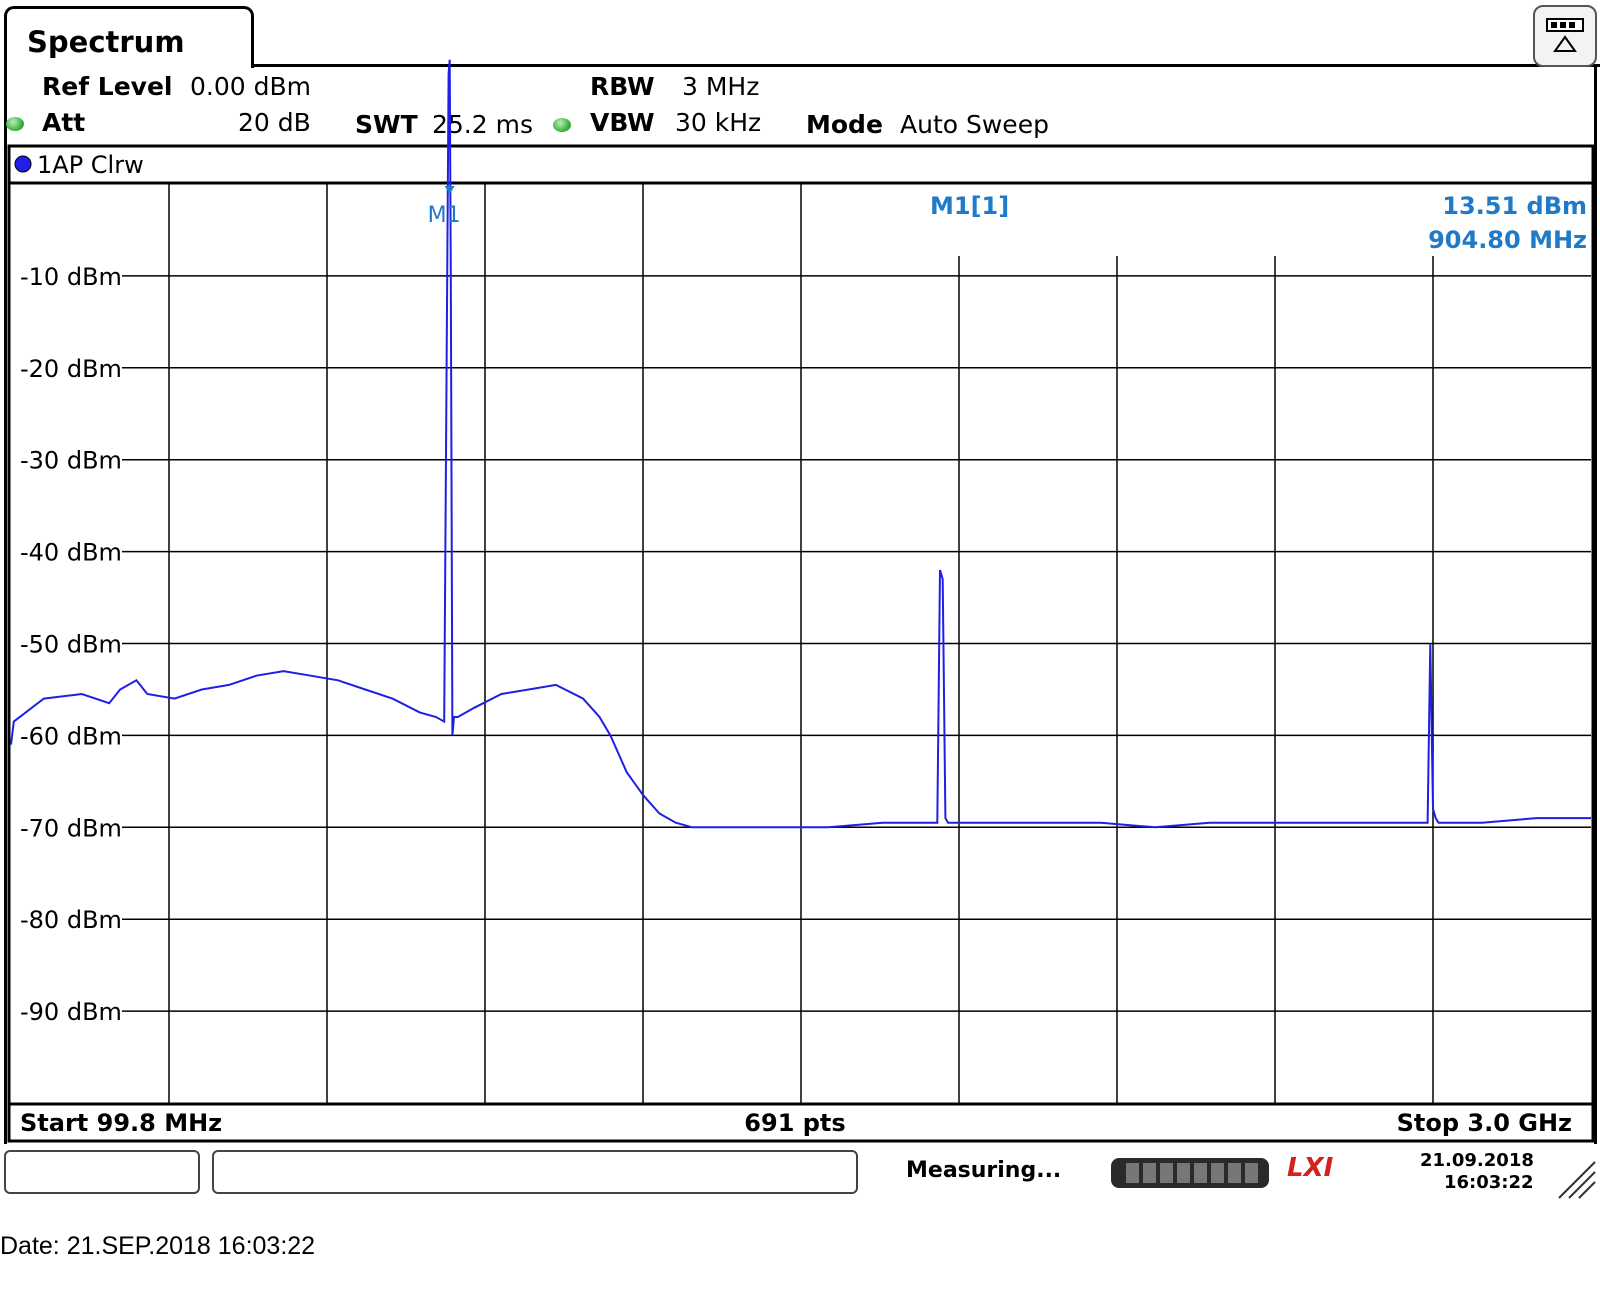 This screenshot has height=1292, width=1600. Describe the element at coordinates (121, 1123) in the screenshot. I see `start-frequency: Start 99.8 MHz` at that location.